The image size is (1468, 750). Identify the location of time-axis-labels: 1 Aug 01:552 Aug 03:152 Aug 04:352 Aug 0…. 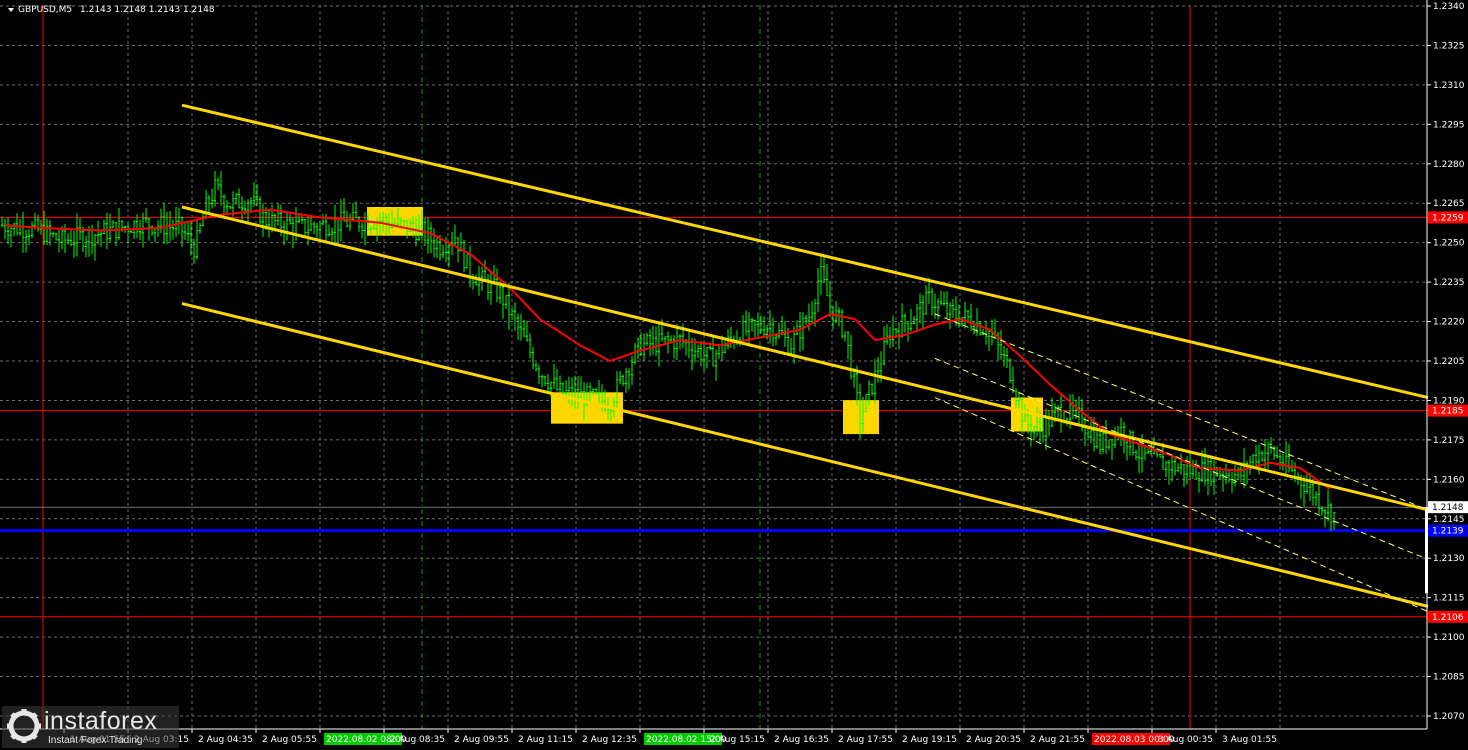
(670, 737).